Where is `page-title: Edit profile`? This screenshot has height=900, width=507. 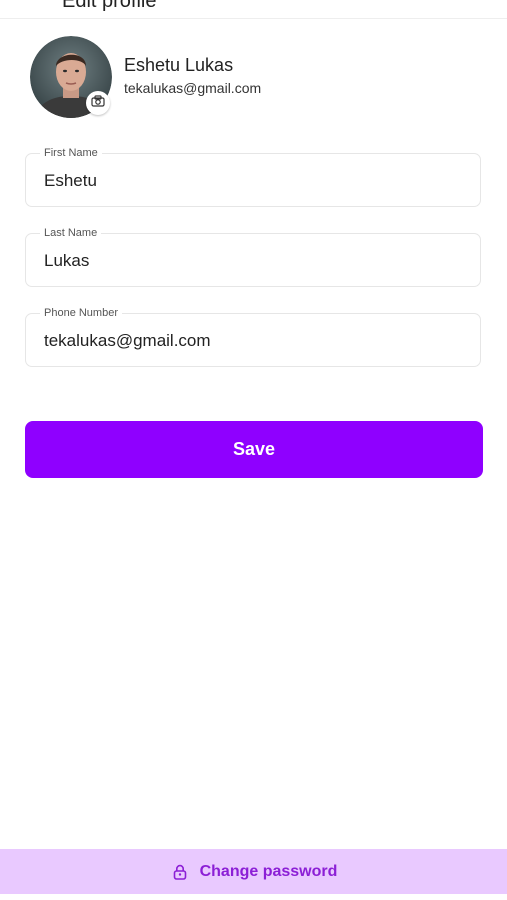 page-title: Edit profile is located at coordinates (109, 6).